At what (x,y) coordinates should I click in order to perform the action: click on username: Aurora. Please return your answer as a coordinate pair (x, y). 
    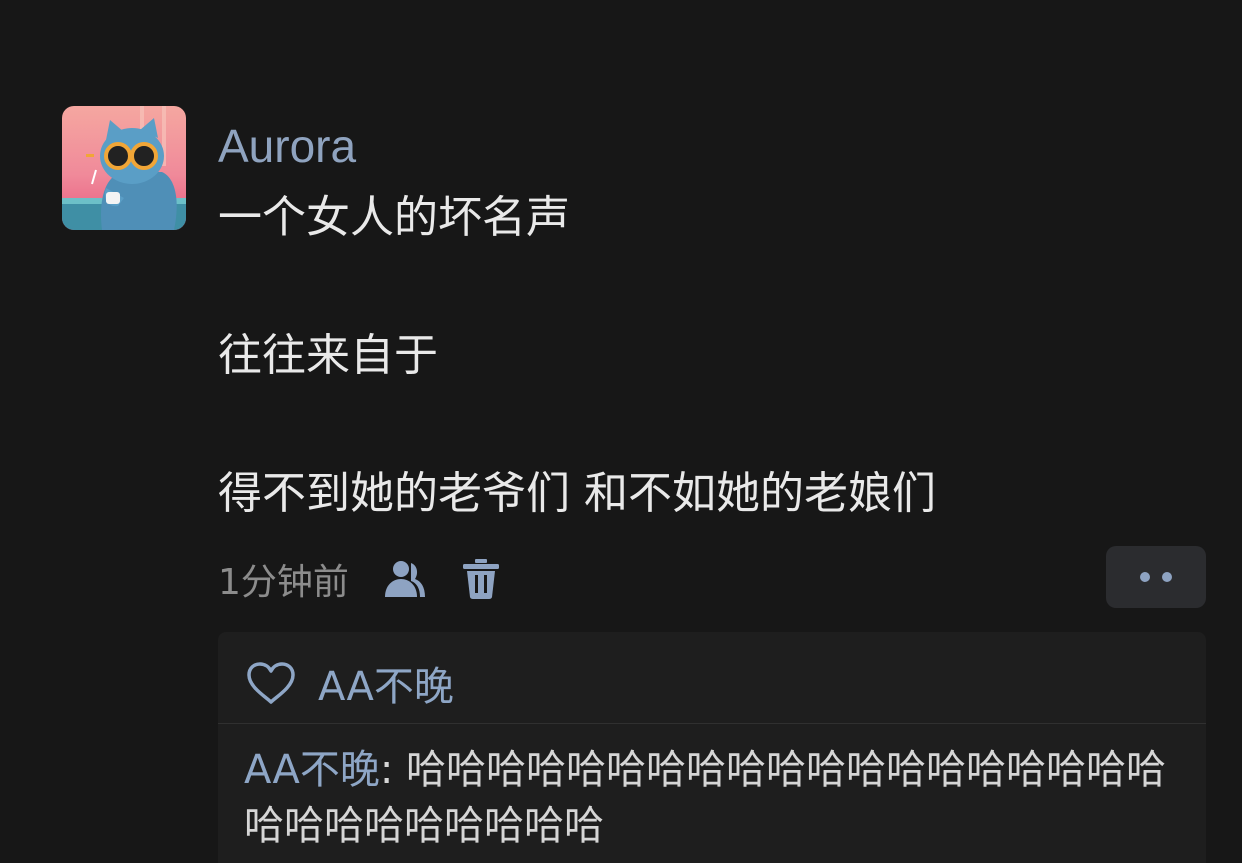
    Looking at the image, I should click on (287, 146).